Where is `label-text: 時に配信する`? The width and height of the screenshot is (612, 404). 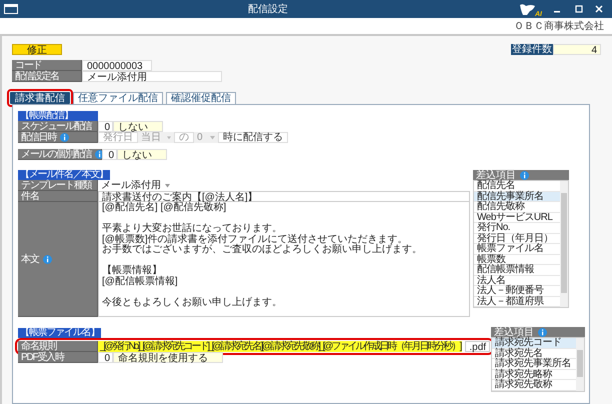
label-text: 時に配信する is located at coordinates (253, 137).